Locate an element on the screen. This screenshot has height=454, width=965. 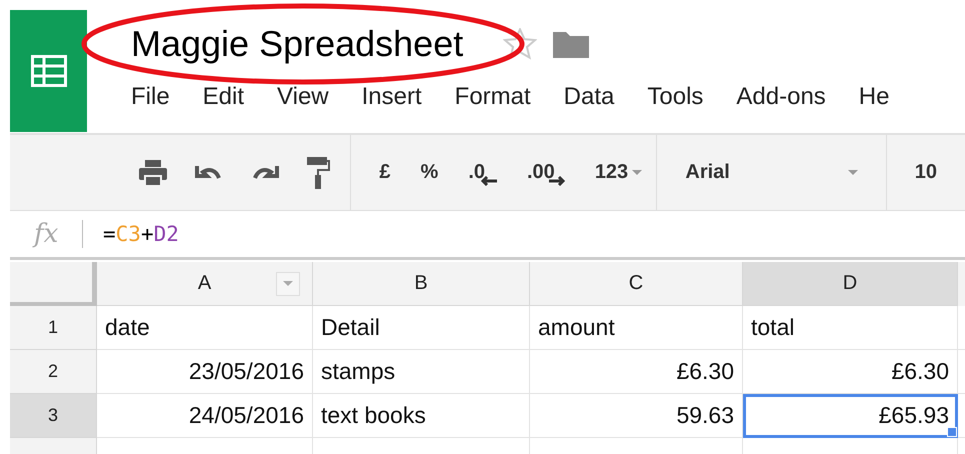
column-header: A is located at coordinates (205, 284).